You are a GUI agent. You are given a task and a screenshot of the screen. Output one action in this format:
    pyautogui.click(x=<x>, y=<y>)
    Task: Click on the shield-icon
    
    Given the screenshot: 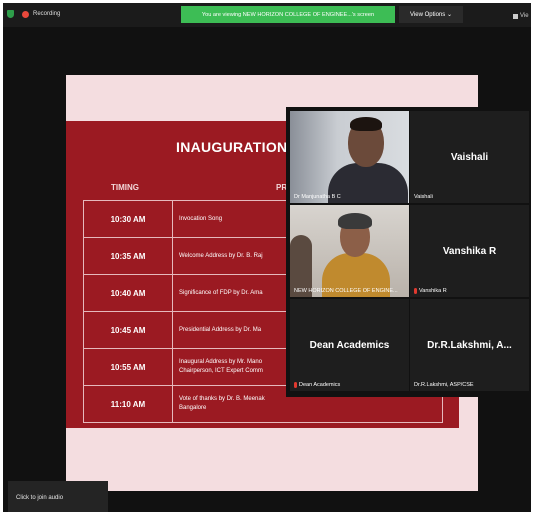 What is the action you would take?
    pyautogui.click(x=10, y=14)
    